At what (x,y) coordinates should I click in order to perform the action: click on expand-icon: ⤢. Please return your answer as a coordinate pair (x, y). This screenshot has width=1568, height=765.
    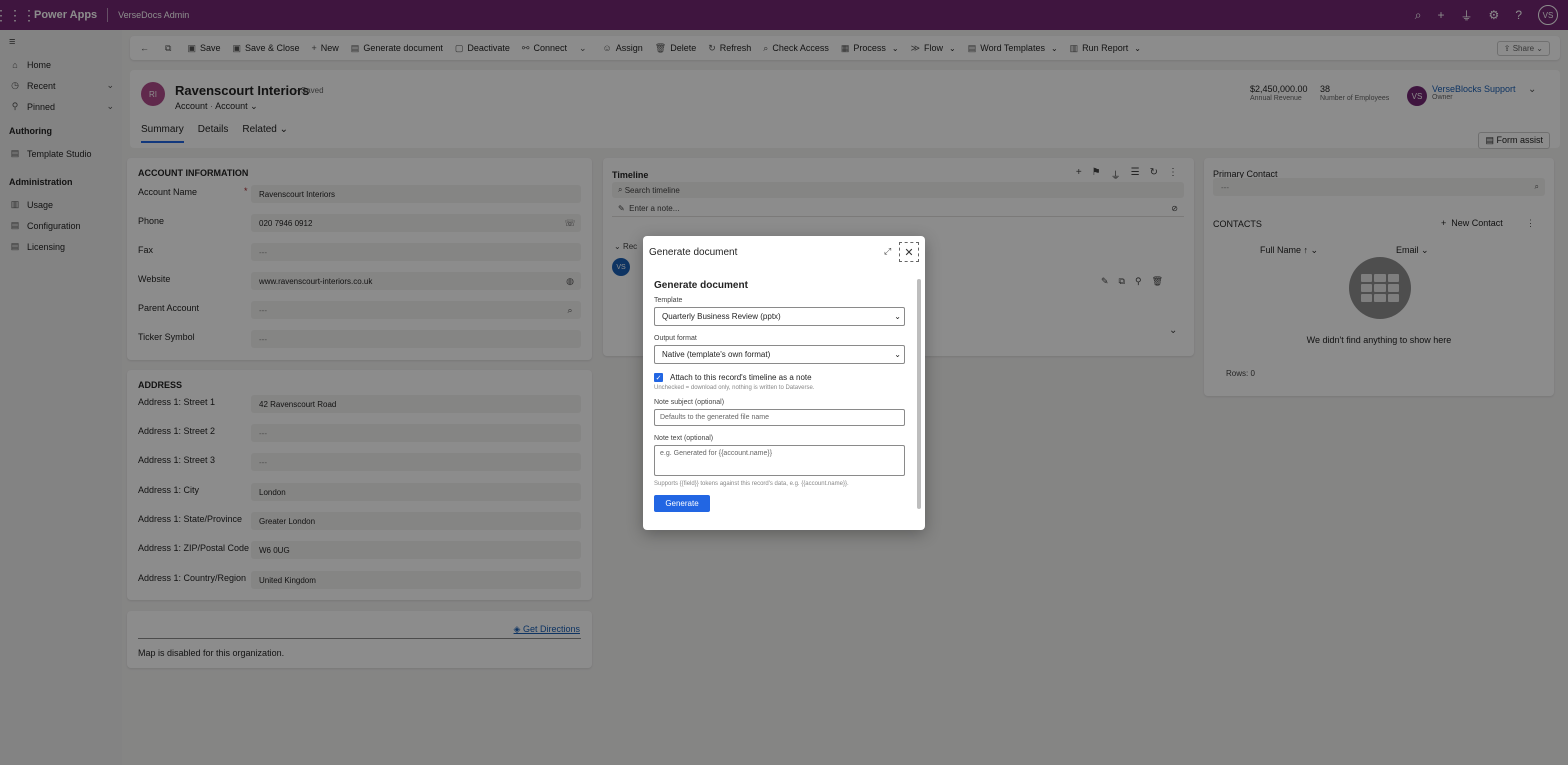
    Looking at the image, I should click on (887, 251).